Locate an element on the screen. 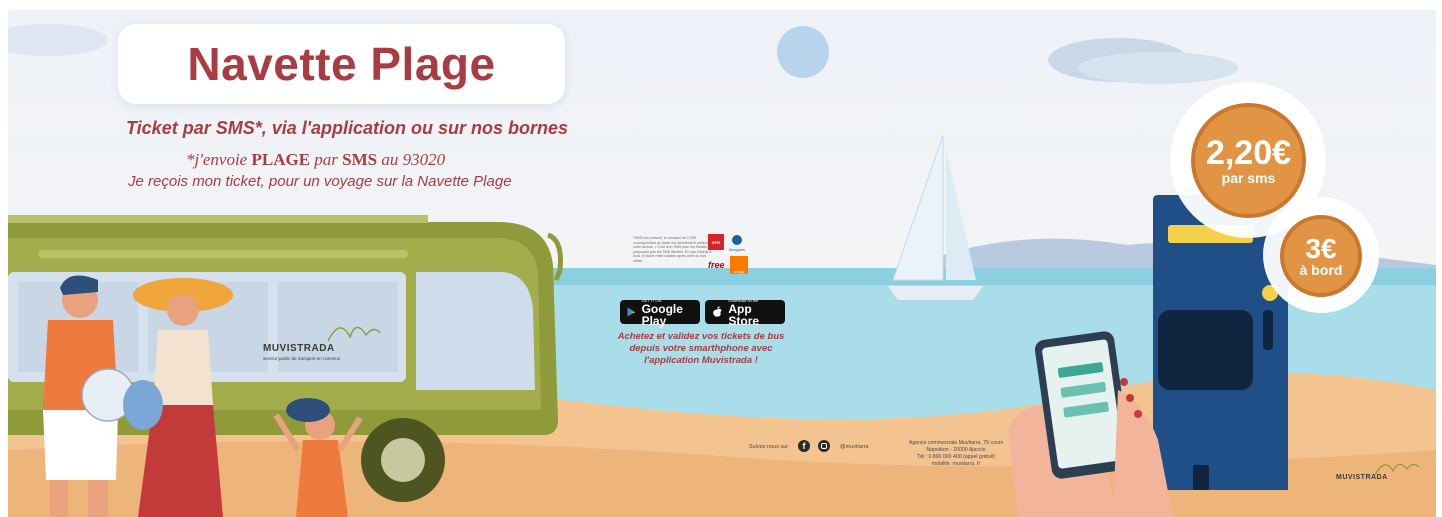  sms-middle: par is located at coordinates (326, 159).